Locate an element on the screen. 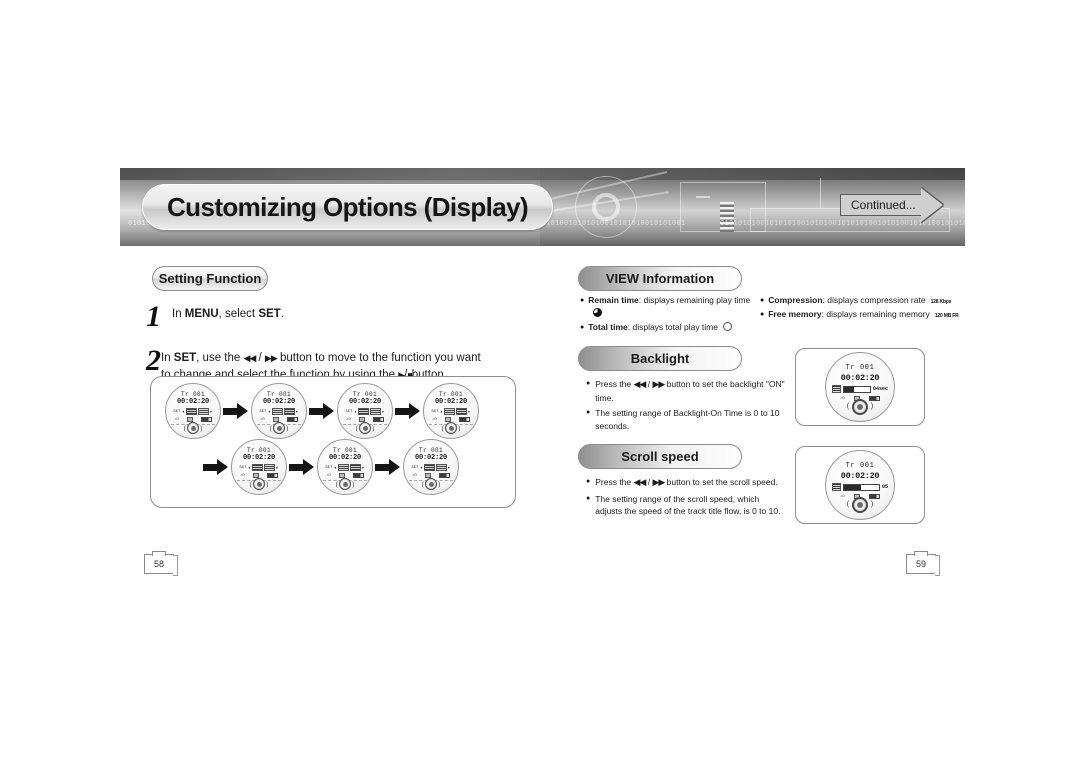 The image size is (1080, 763). decorative-tick is located at coordinates (703, 197).